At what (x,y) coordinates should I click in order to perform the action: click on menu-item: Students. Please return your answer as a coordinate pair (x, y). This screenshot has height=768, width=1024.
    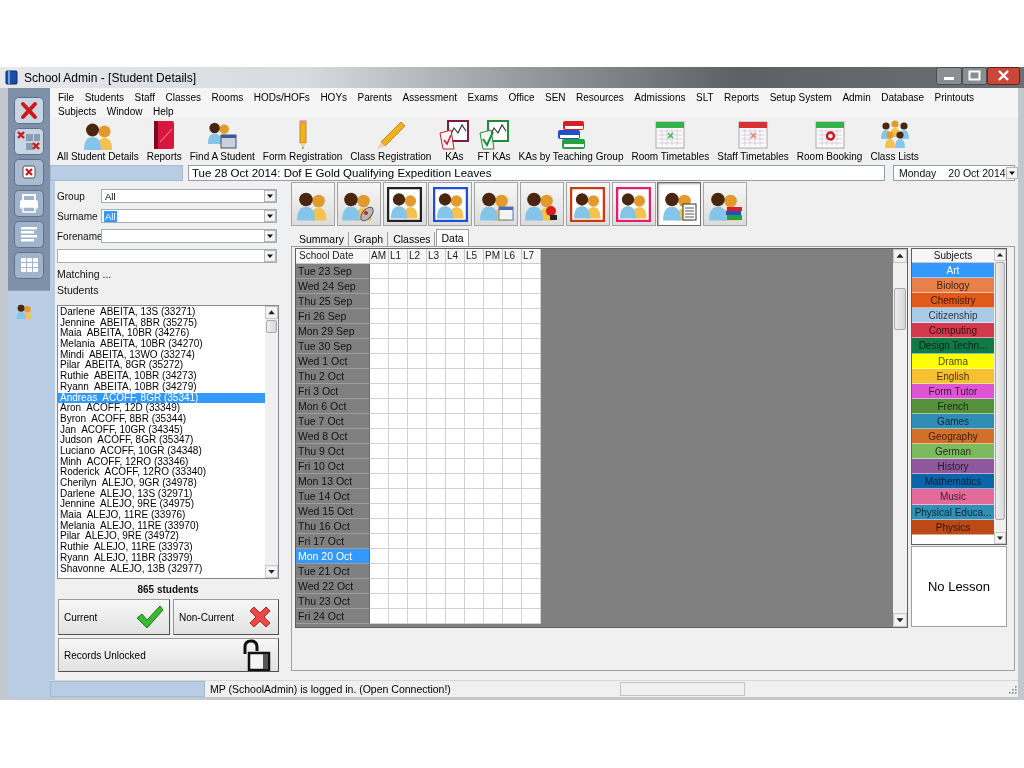
    Looking at the image, I should click on (104, 97).